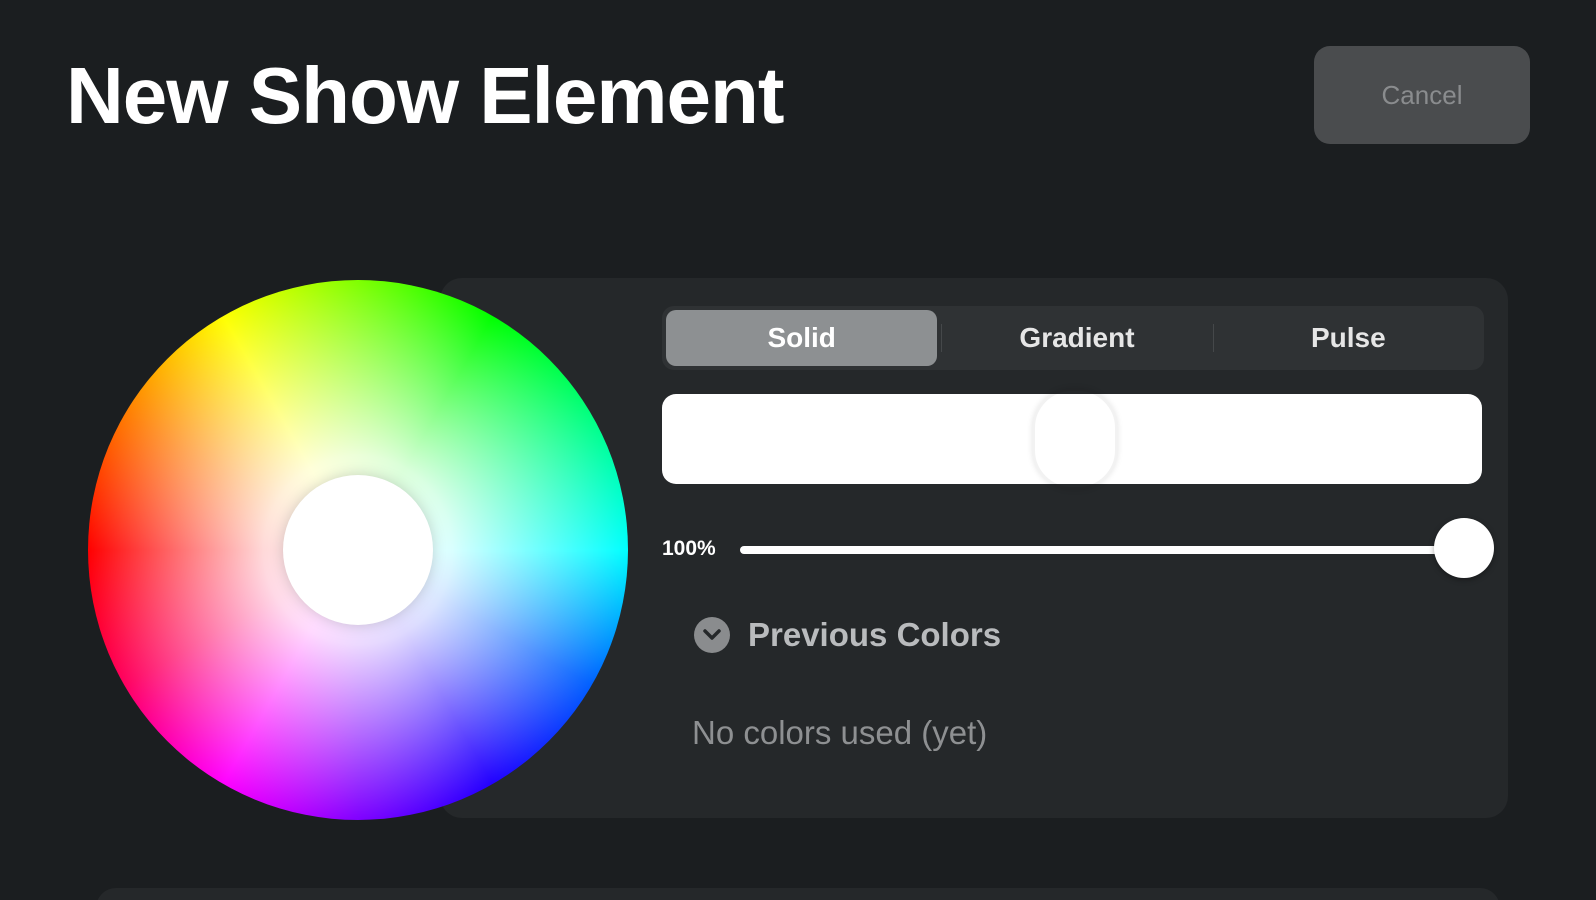 This screenshot has width=1596, height=900. What do you see at coordinates (1348, 338) in the screenshot?
I see `segment-pulse: Pulse` at bounding box center [1348, 338].